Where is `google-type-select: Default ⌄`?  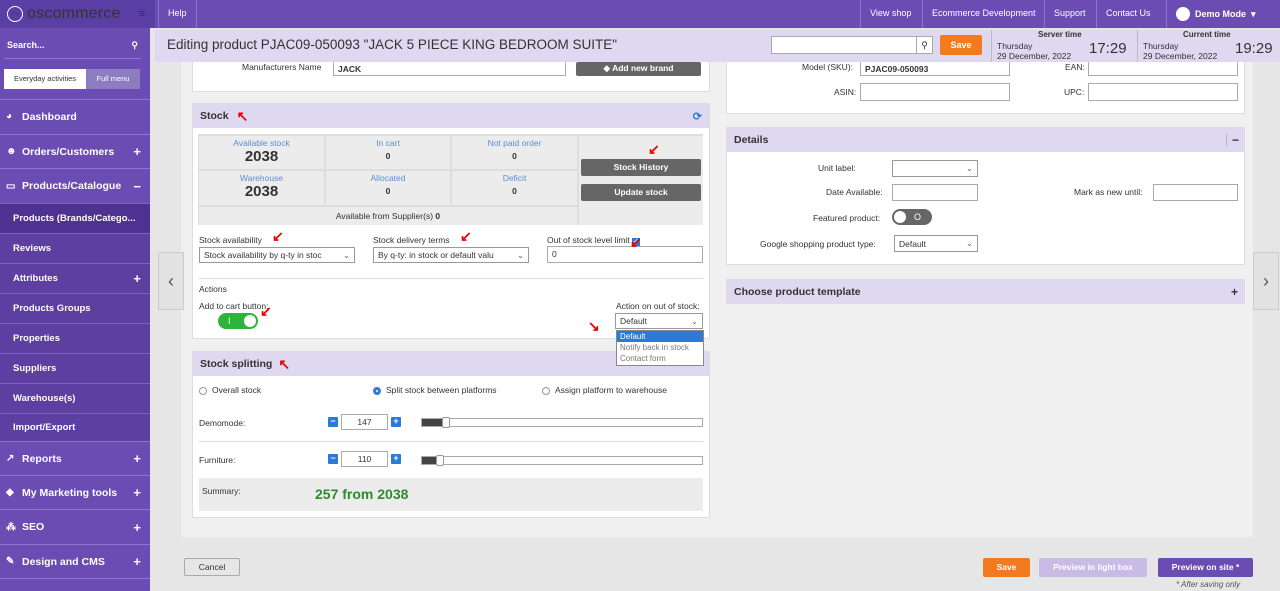
google-type-select: Default ⌄ is located at coordinates (936, 243).